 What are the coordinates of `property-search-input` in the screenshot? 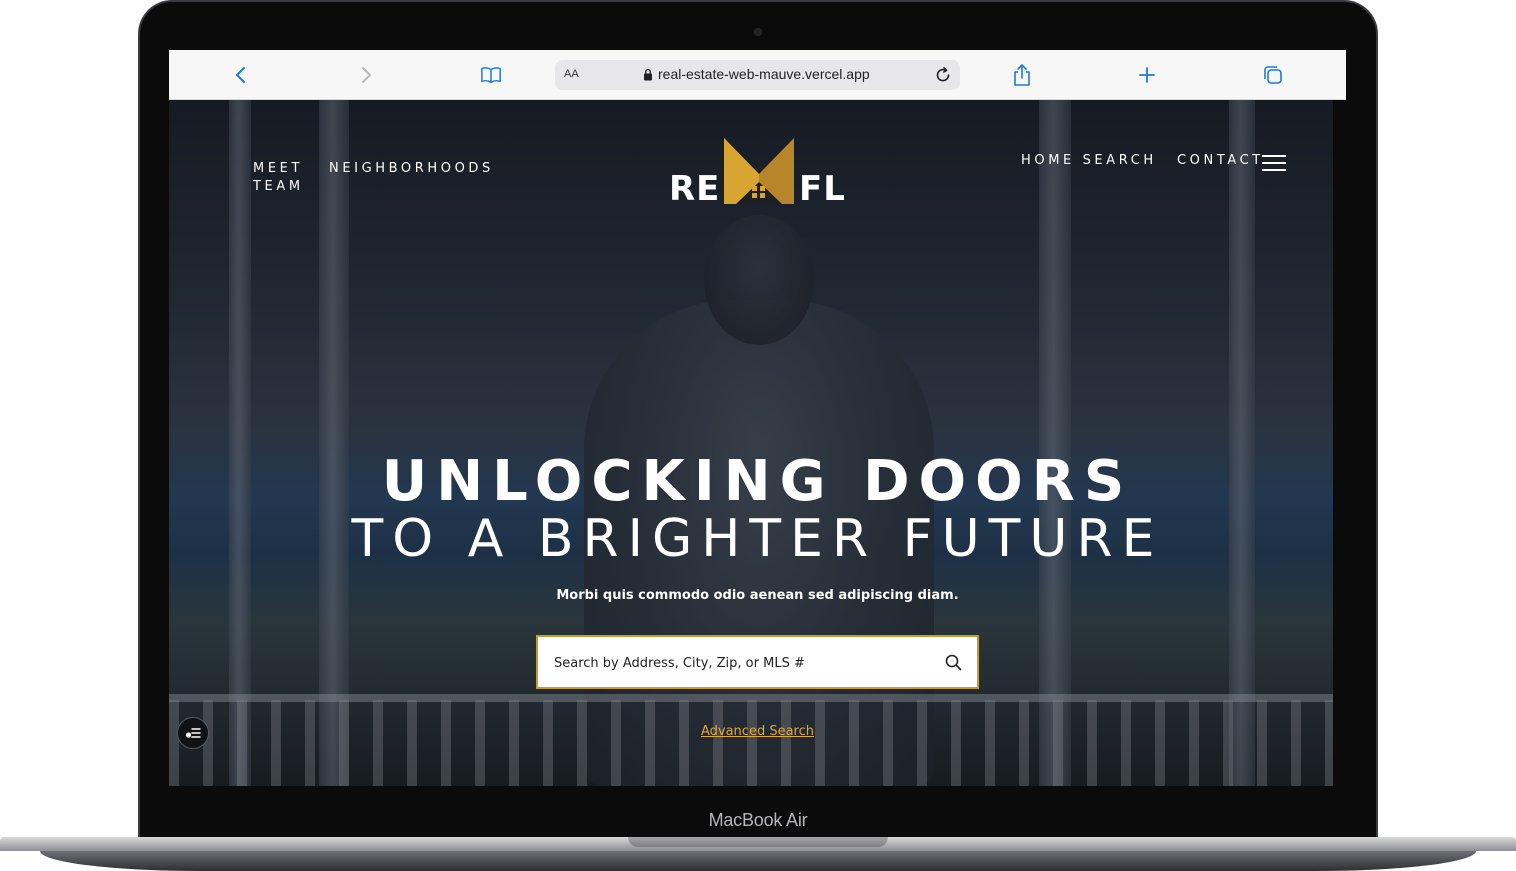 It's located at (742, 663).